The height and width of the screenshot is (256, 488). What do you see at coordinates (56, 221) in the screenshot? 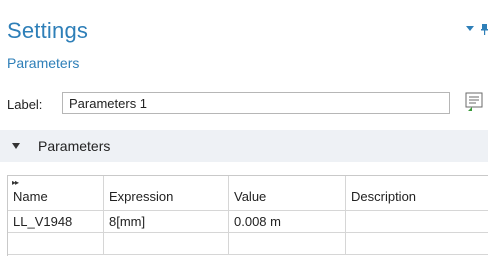
I see `cell-name: LL_V1948` at bounding box center [56, 221].